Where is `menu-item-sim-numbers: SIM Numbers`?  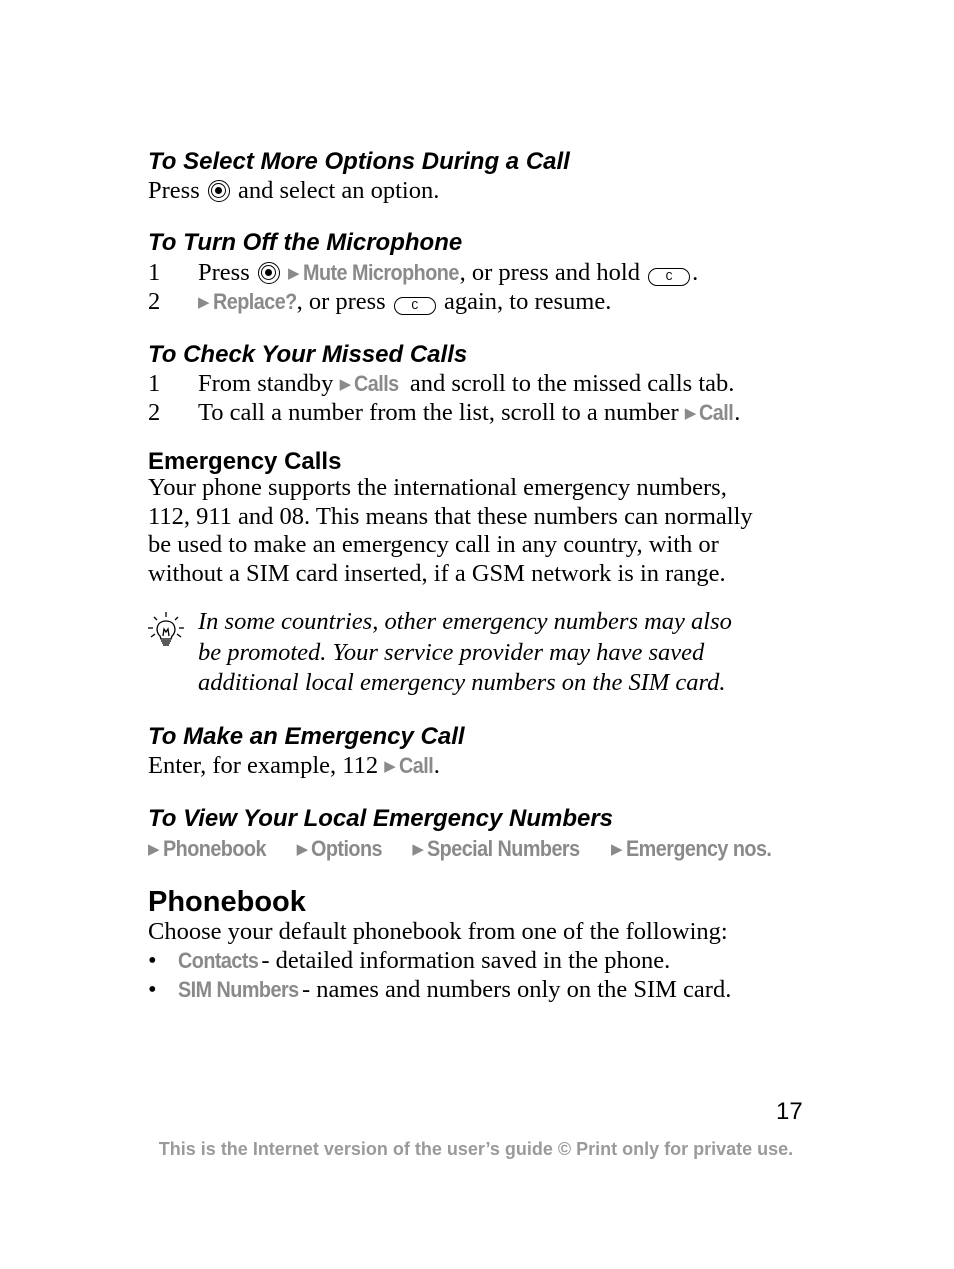
menu-item-sim-numbers: SIM Numbers is located at coordinates (238, 989).